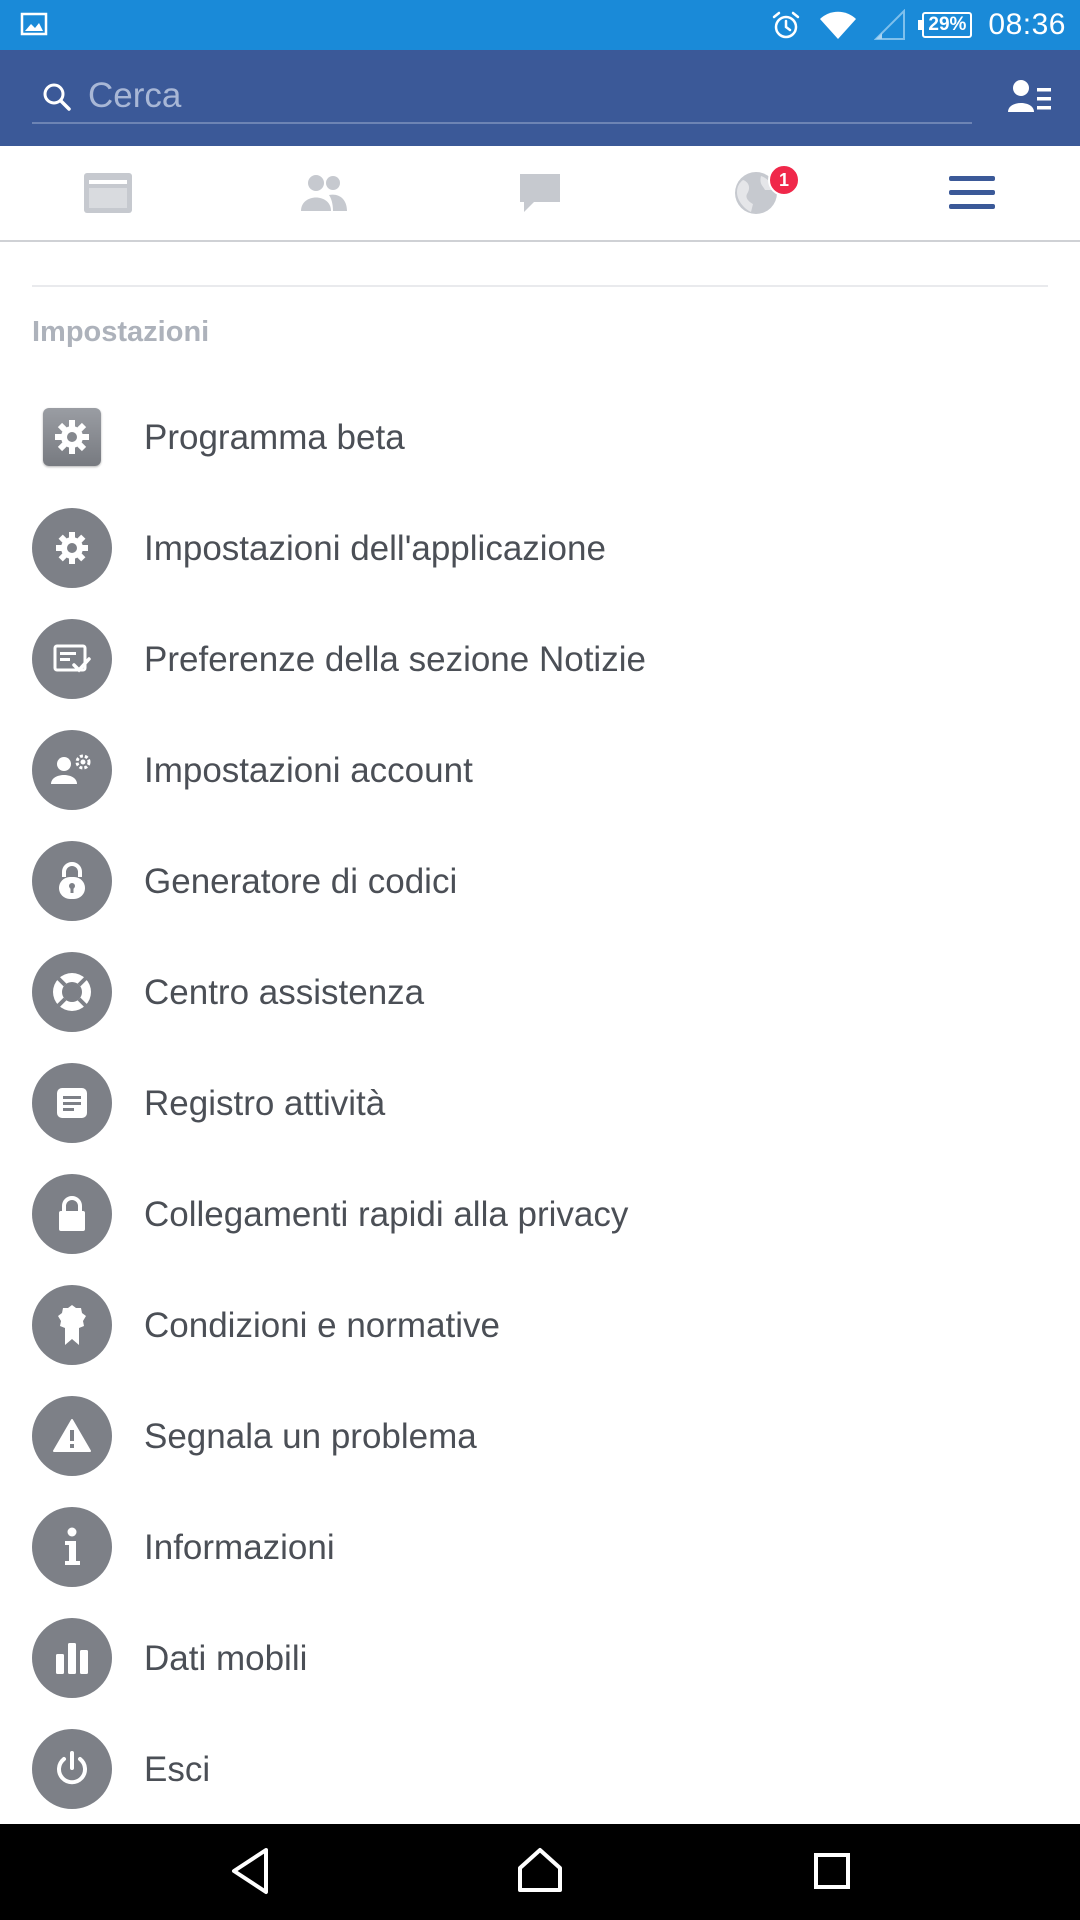  I want to click on menu-item-info: Informazioni, so click(540, 1547).